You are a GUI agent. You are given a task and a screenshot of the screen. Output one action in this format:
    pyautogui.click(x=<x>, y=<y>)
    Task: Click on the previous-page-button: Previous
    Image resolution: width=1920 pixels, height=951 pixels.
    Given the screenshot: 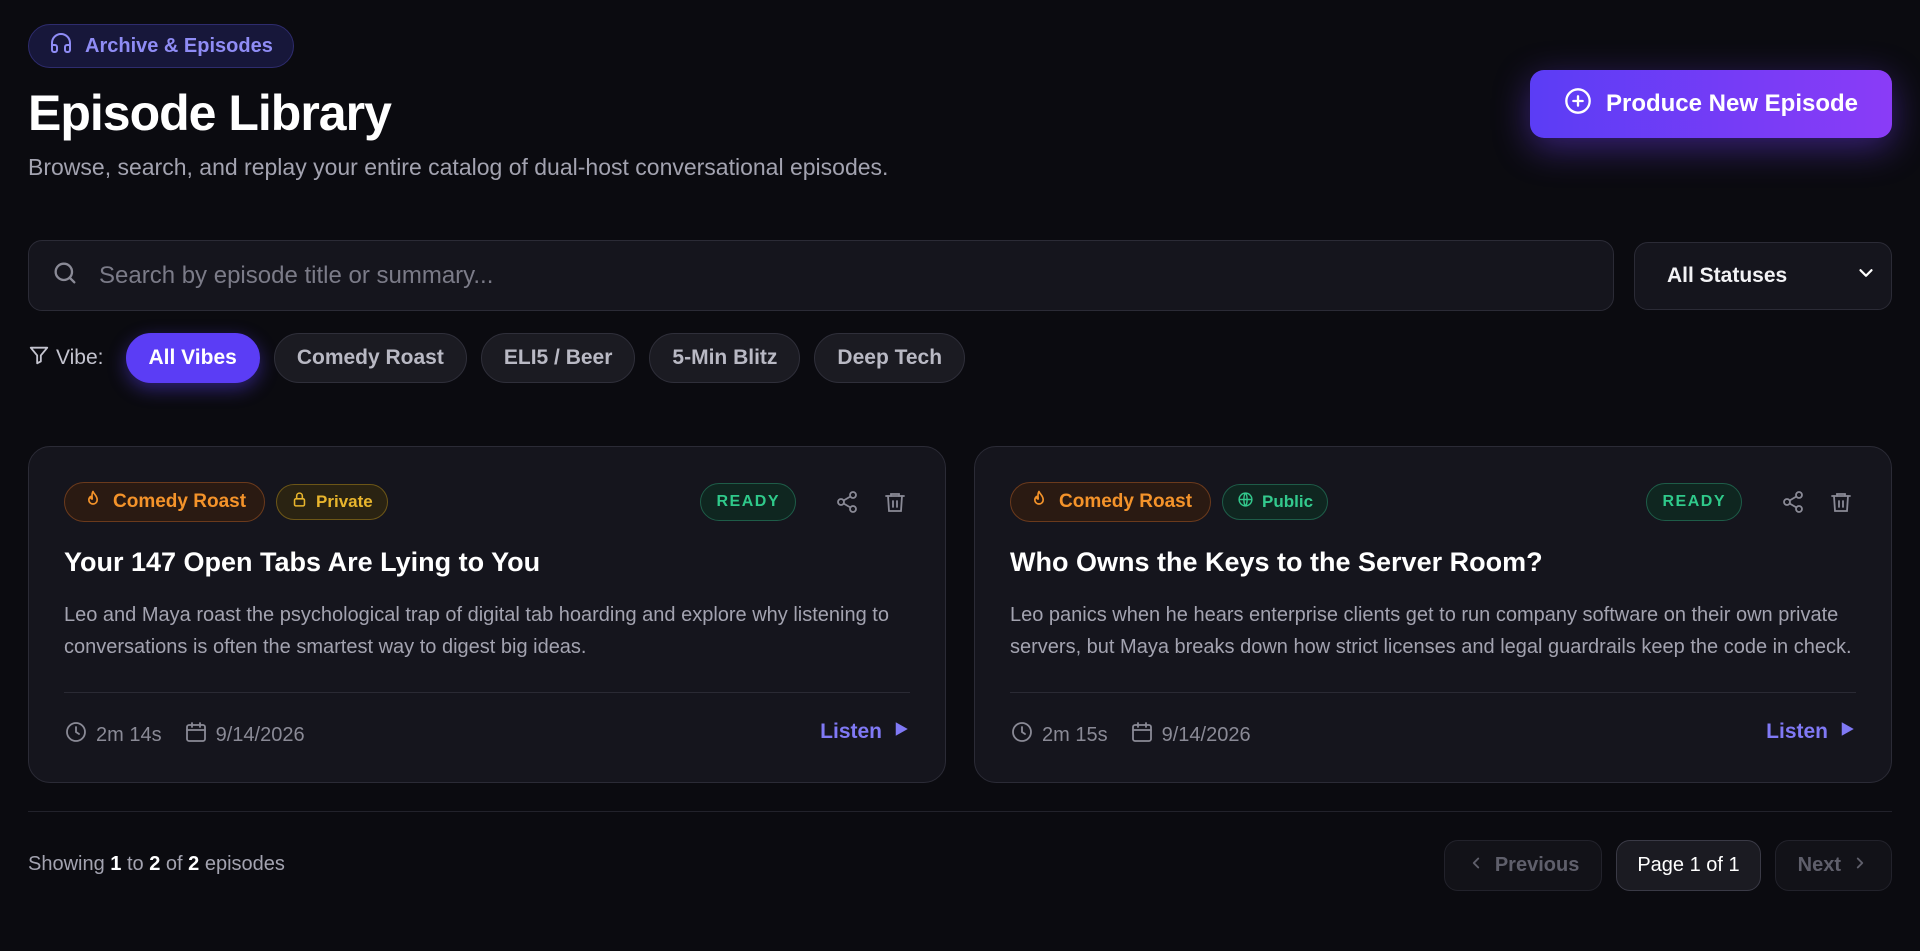 What is the action you would take?
    pyautogui.click(x=1523, y=865)
    